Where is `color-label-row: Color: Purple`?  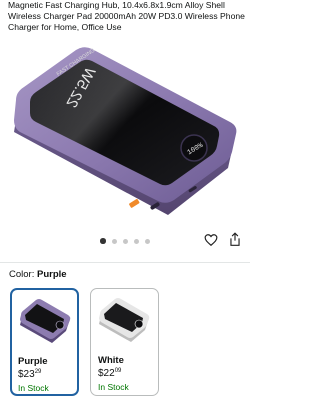 color-label-row: Color: Purple is located at coordinates (38, 274).